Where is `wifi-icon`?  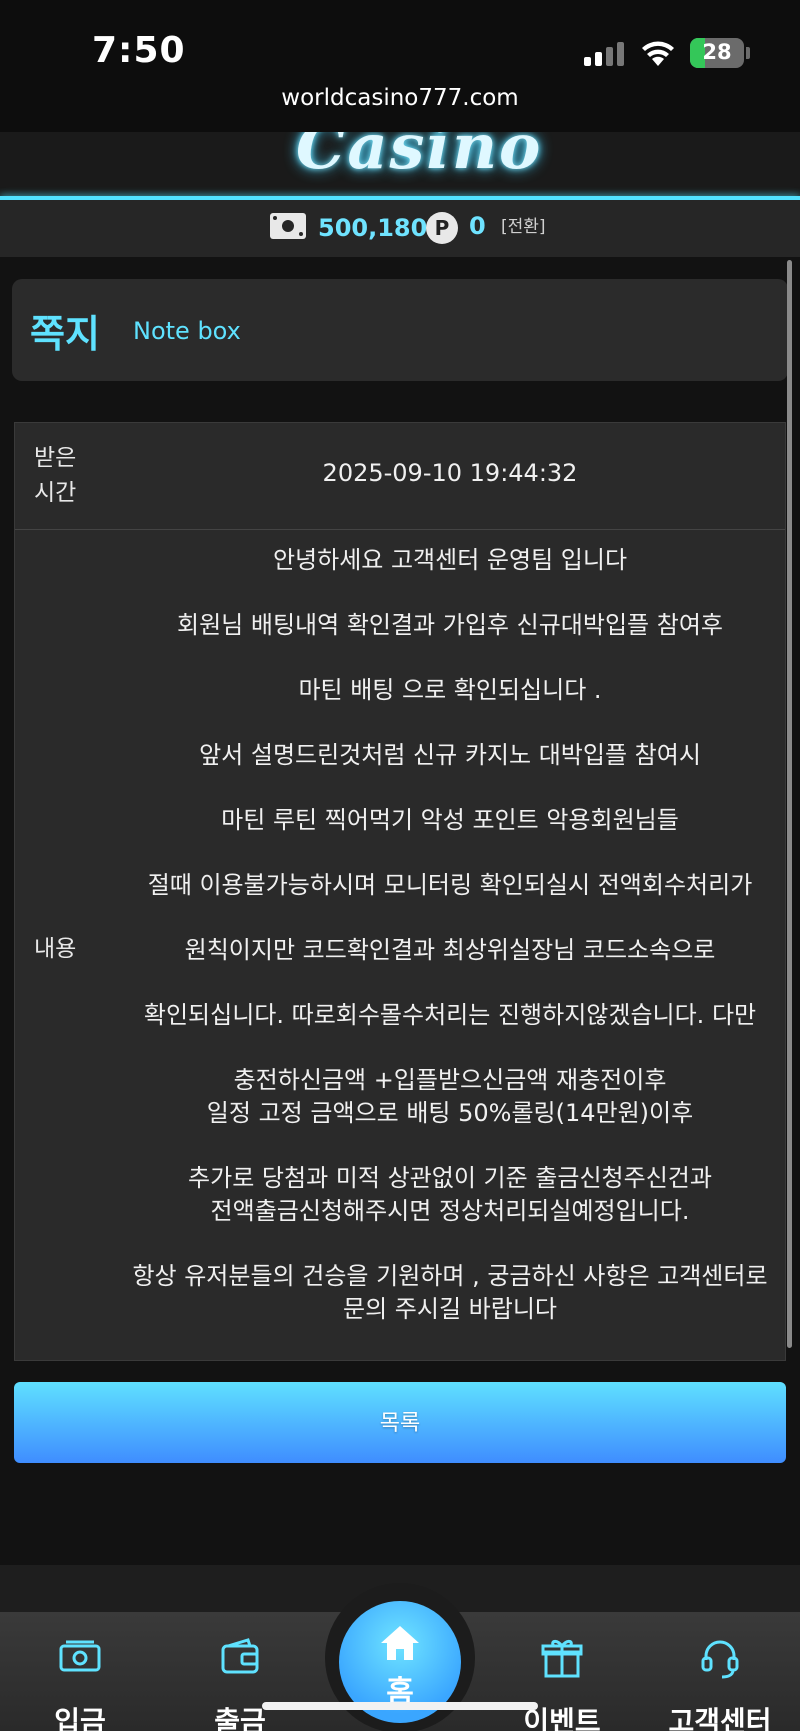
wifi-icon is located at coordinates (658, 53).